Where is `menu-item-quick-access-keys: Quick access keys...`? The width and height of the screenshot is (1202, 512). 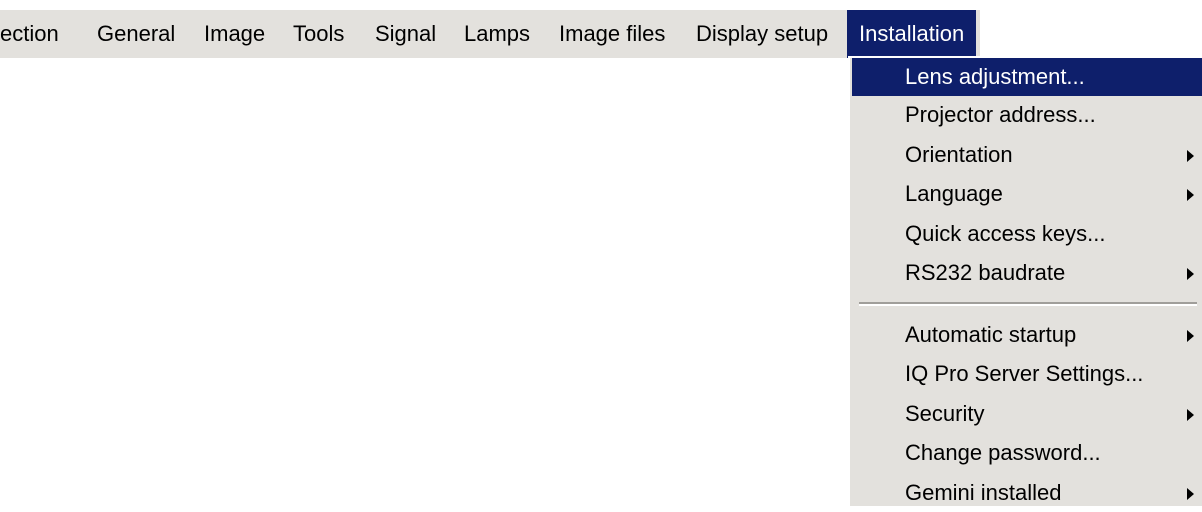
menu-item-quick-access-keys: Quick access keys... is located at coordinates (1027, 234).